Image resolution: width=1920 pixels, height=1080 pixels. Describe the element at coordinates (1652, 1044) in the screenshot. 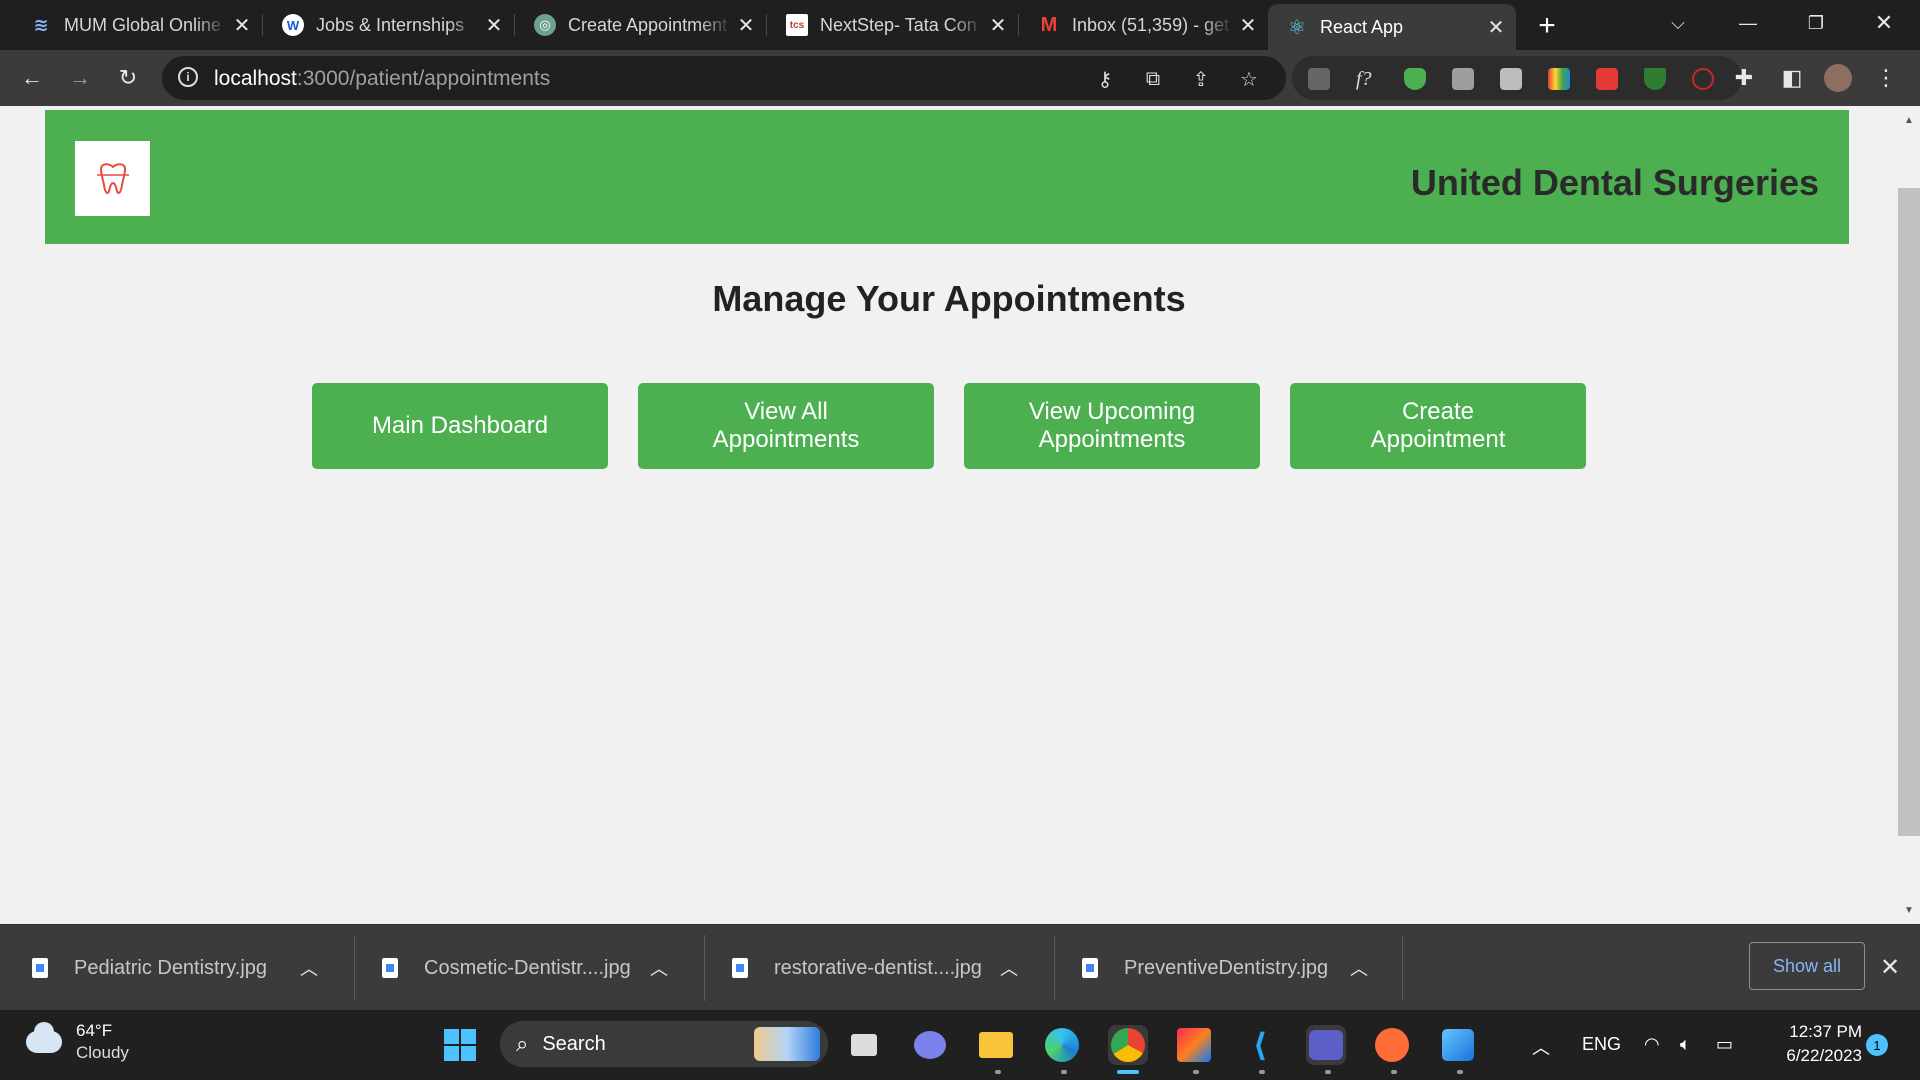

I see `wifi-icon: ◠` at that location.